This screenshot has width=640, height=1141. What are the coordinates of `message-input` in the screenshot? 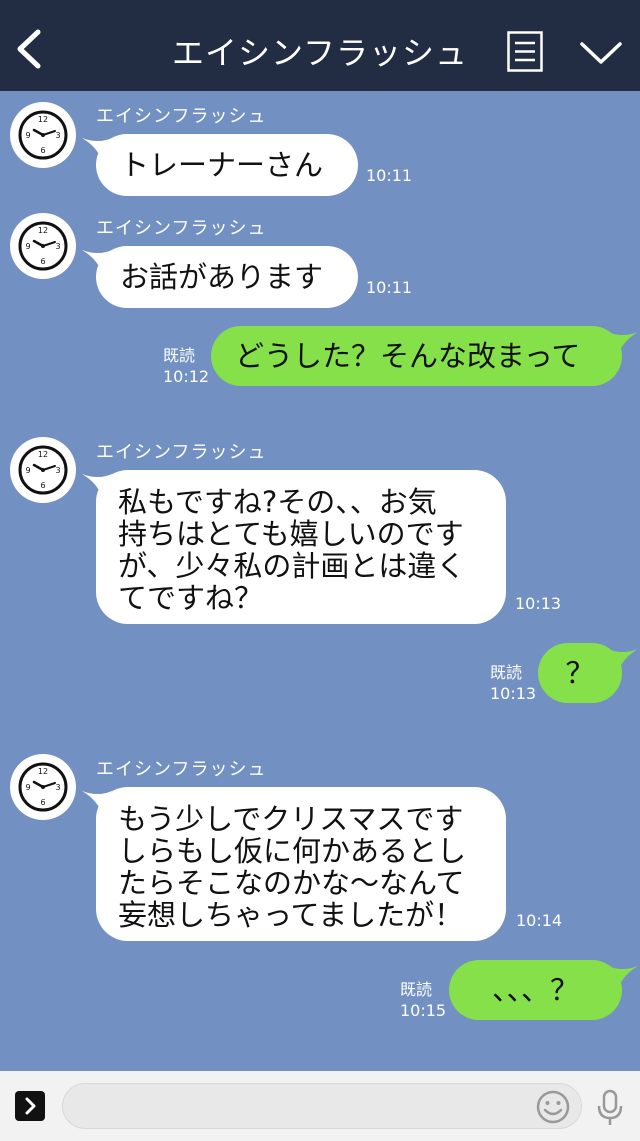 It's located at (322, 1106).